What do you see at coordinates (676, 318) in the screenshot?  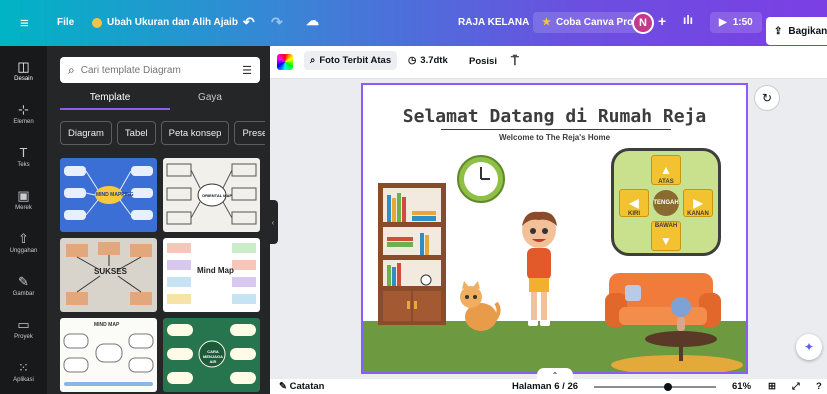 I see `living-room-illustration` at bounding box center [676, 318].